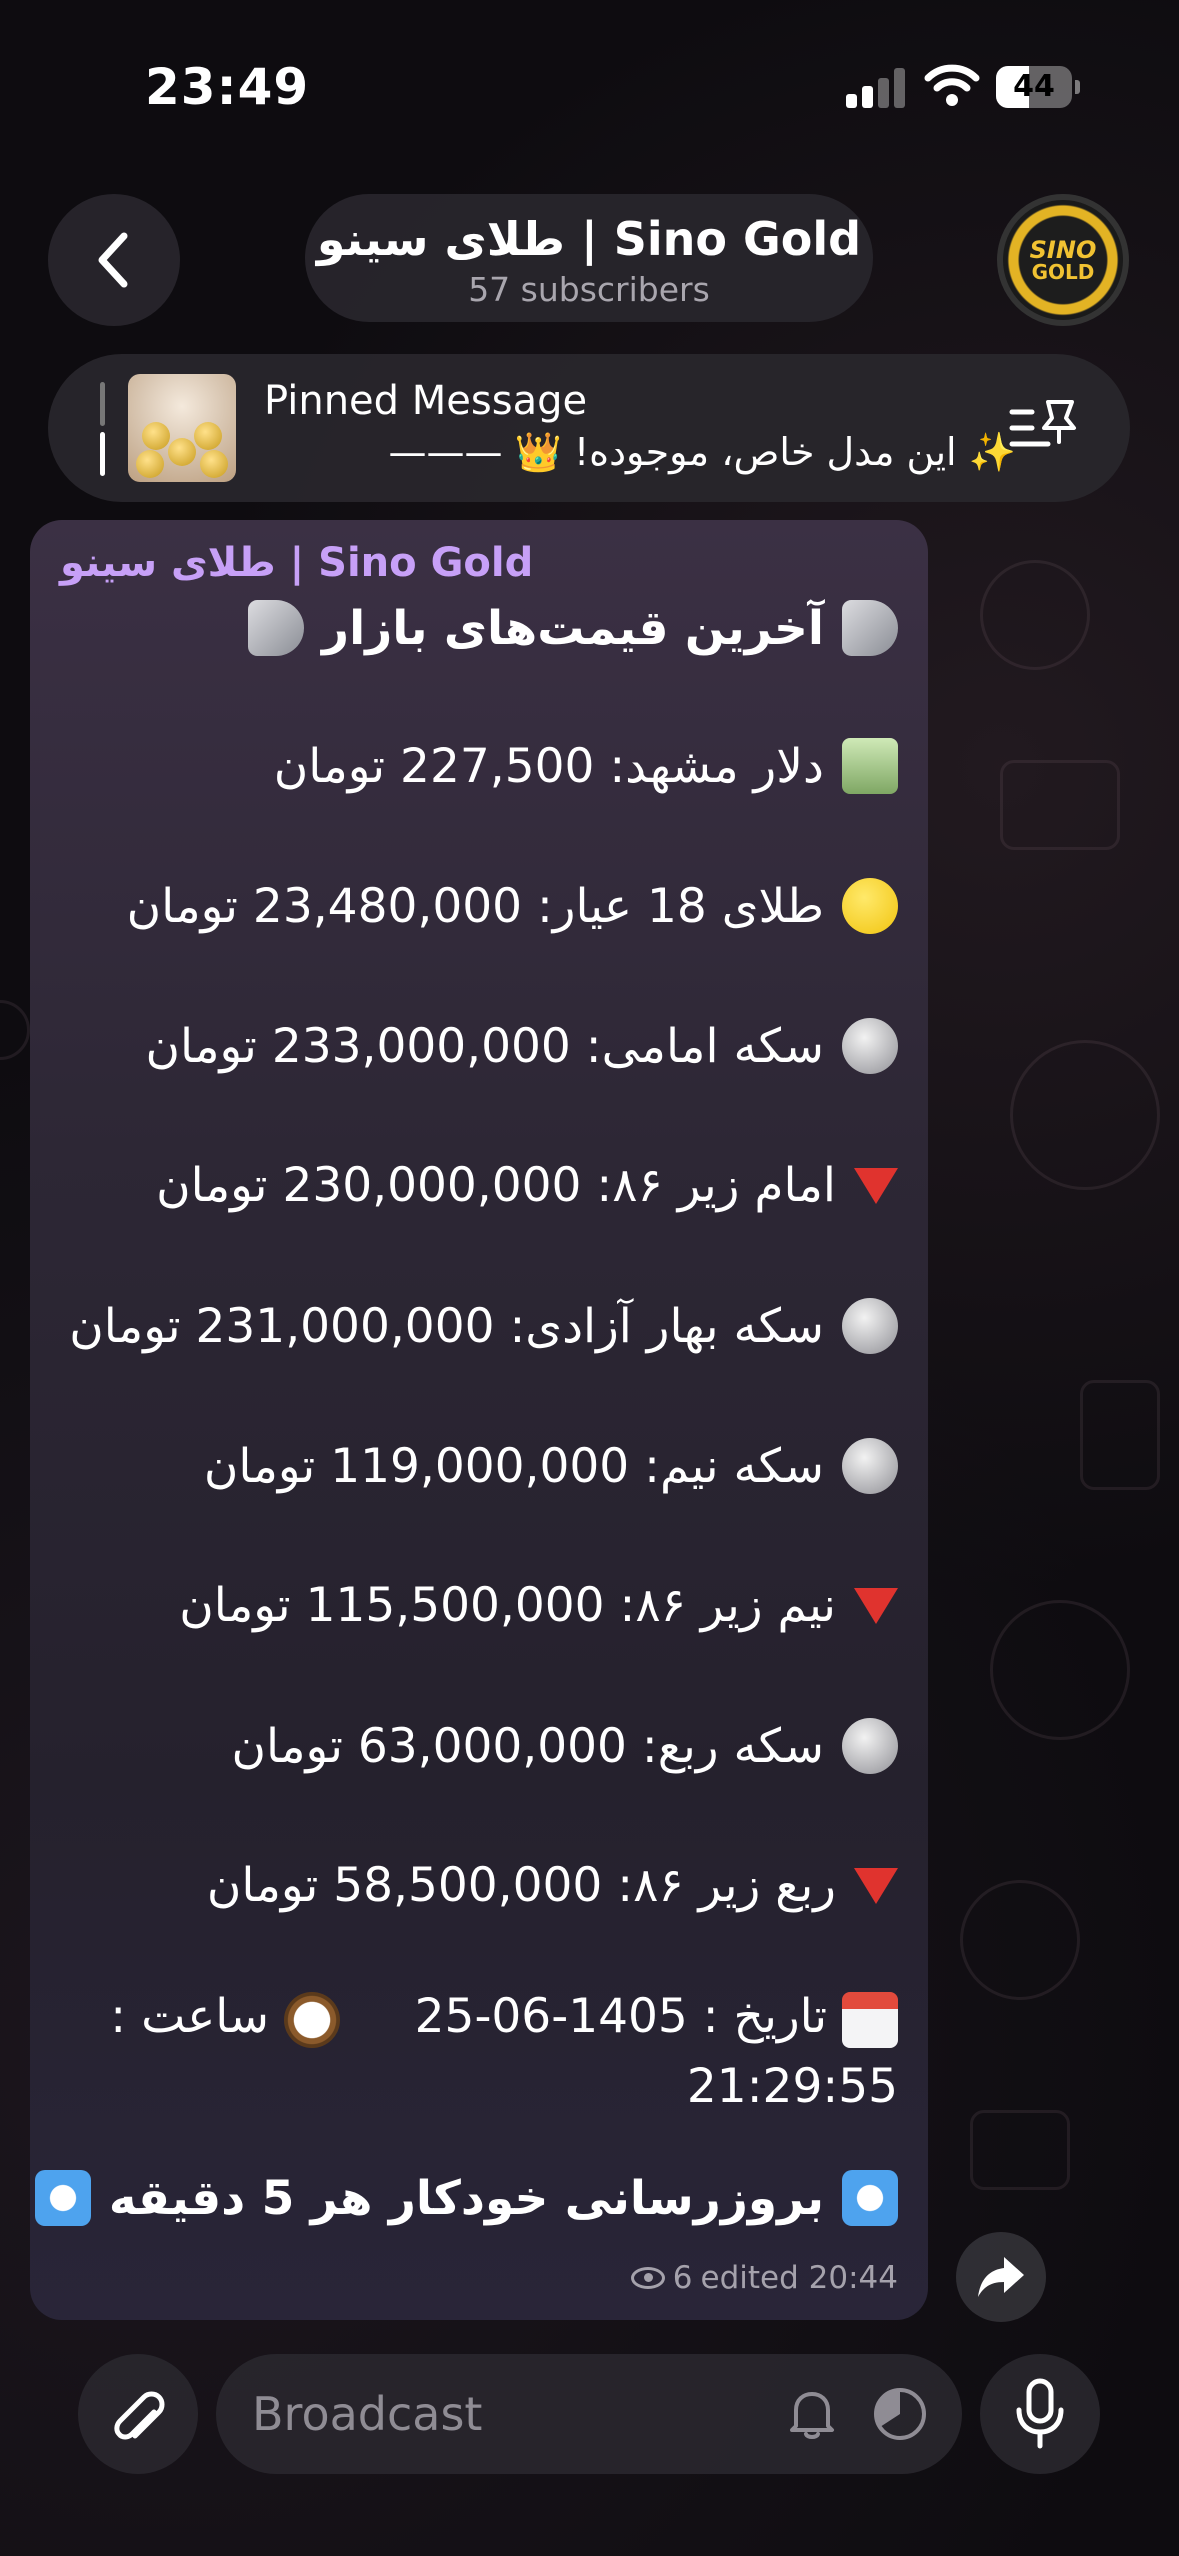 The width and height of the screenshot is (1179, 2556). Describe the element at coordinates (1034, 86) in the screenshot. I see `battery-level: 44` at that location.